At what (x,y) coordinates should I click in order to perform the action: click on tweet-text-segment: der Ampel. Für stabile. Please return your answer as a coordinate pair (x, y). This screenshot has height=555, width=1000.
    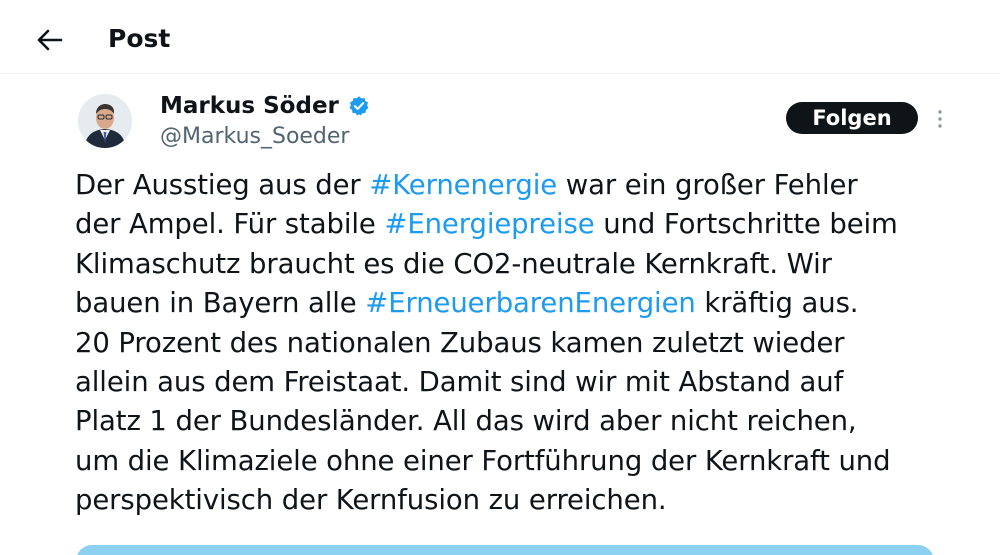
    Looking at the image, I should click on (230, 224).